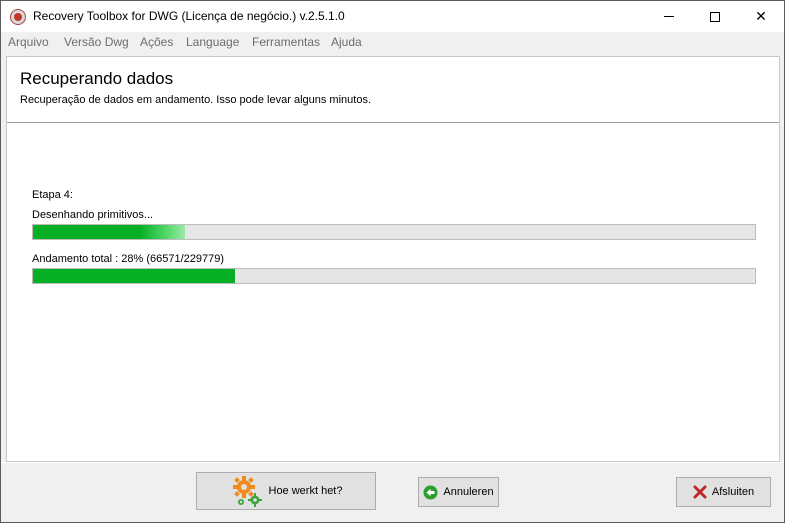 The height and width of the screenshot is (523, 785). I want to click on red-x-icon, so click(700, 492).